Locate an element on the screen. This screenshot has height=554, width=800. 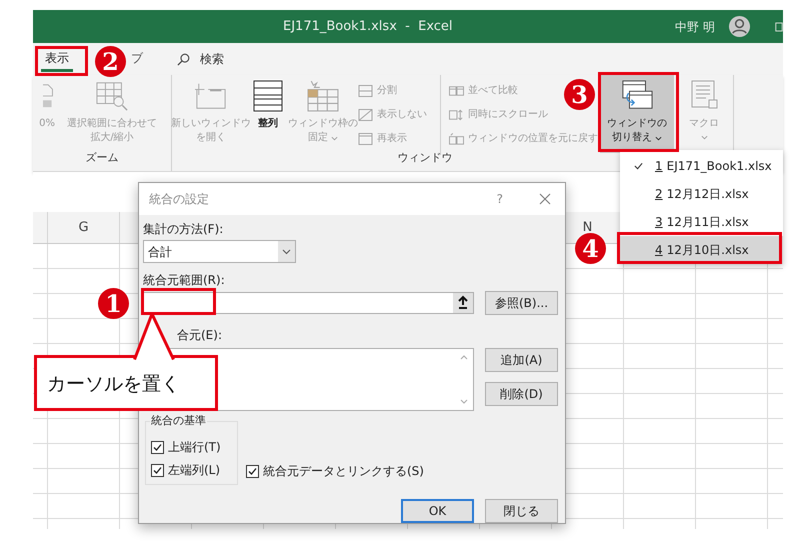
side-by-side-icon is located at coordinates (456, 90).